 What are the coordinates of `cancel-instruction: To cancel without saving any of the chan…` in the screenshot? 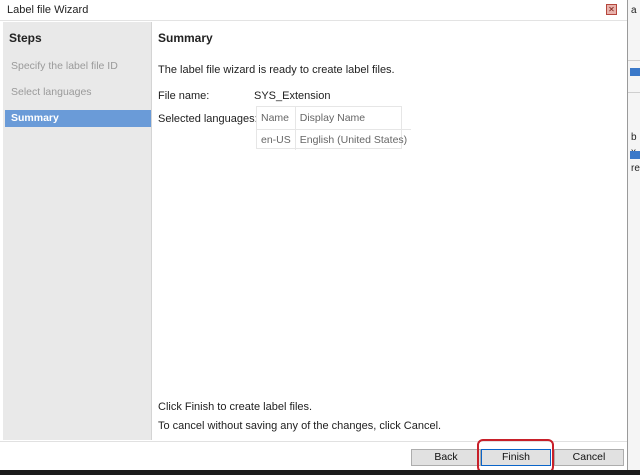 It's located at (300, 426).